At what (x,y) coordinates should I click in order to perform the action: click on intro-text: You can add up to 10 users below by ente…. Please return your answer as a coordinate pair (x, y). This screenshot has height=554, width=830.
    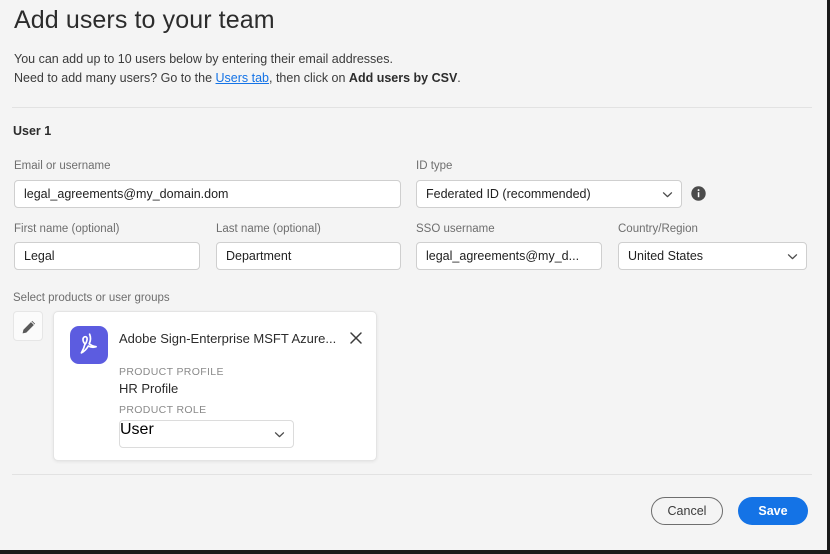
    Looking at the image, I should click on (237, 69).